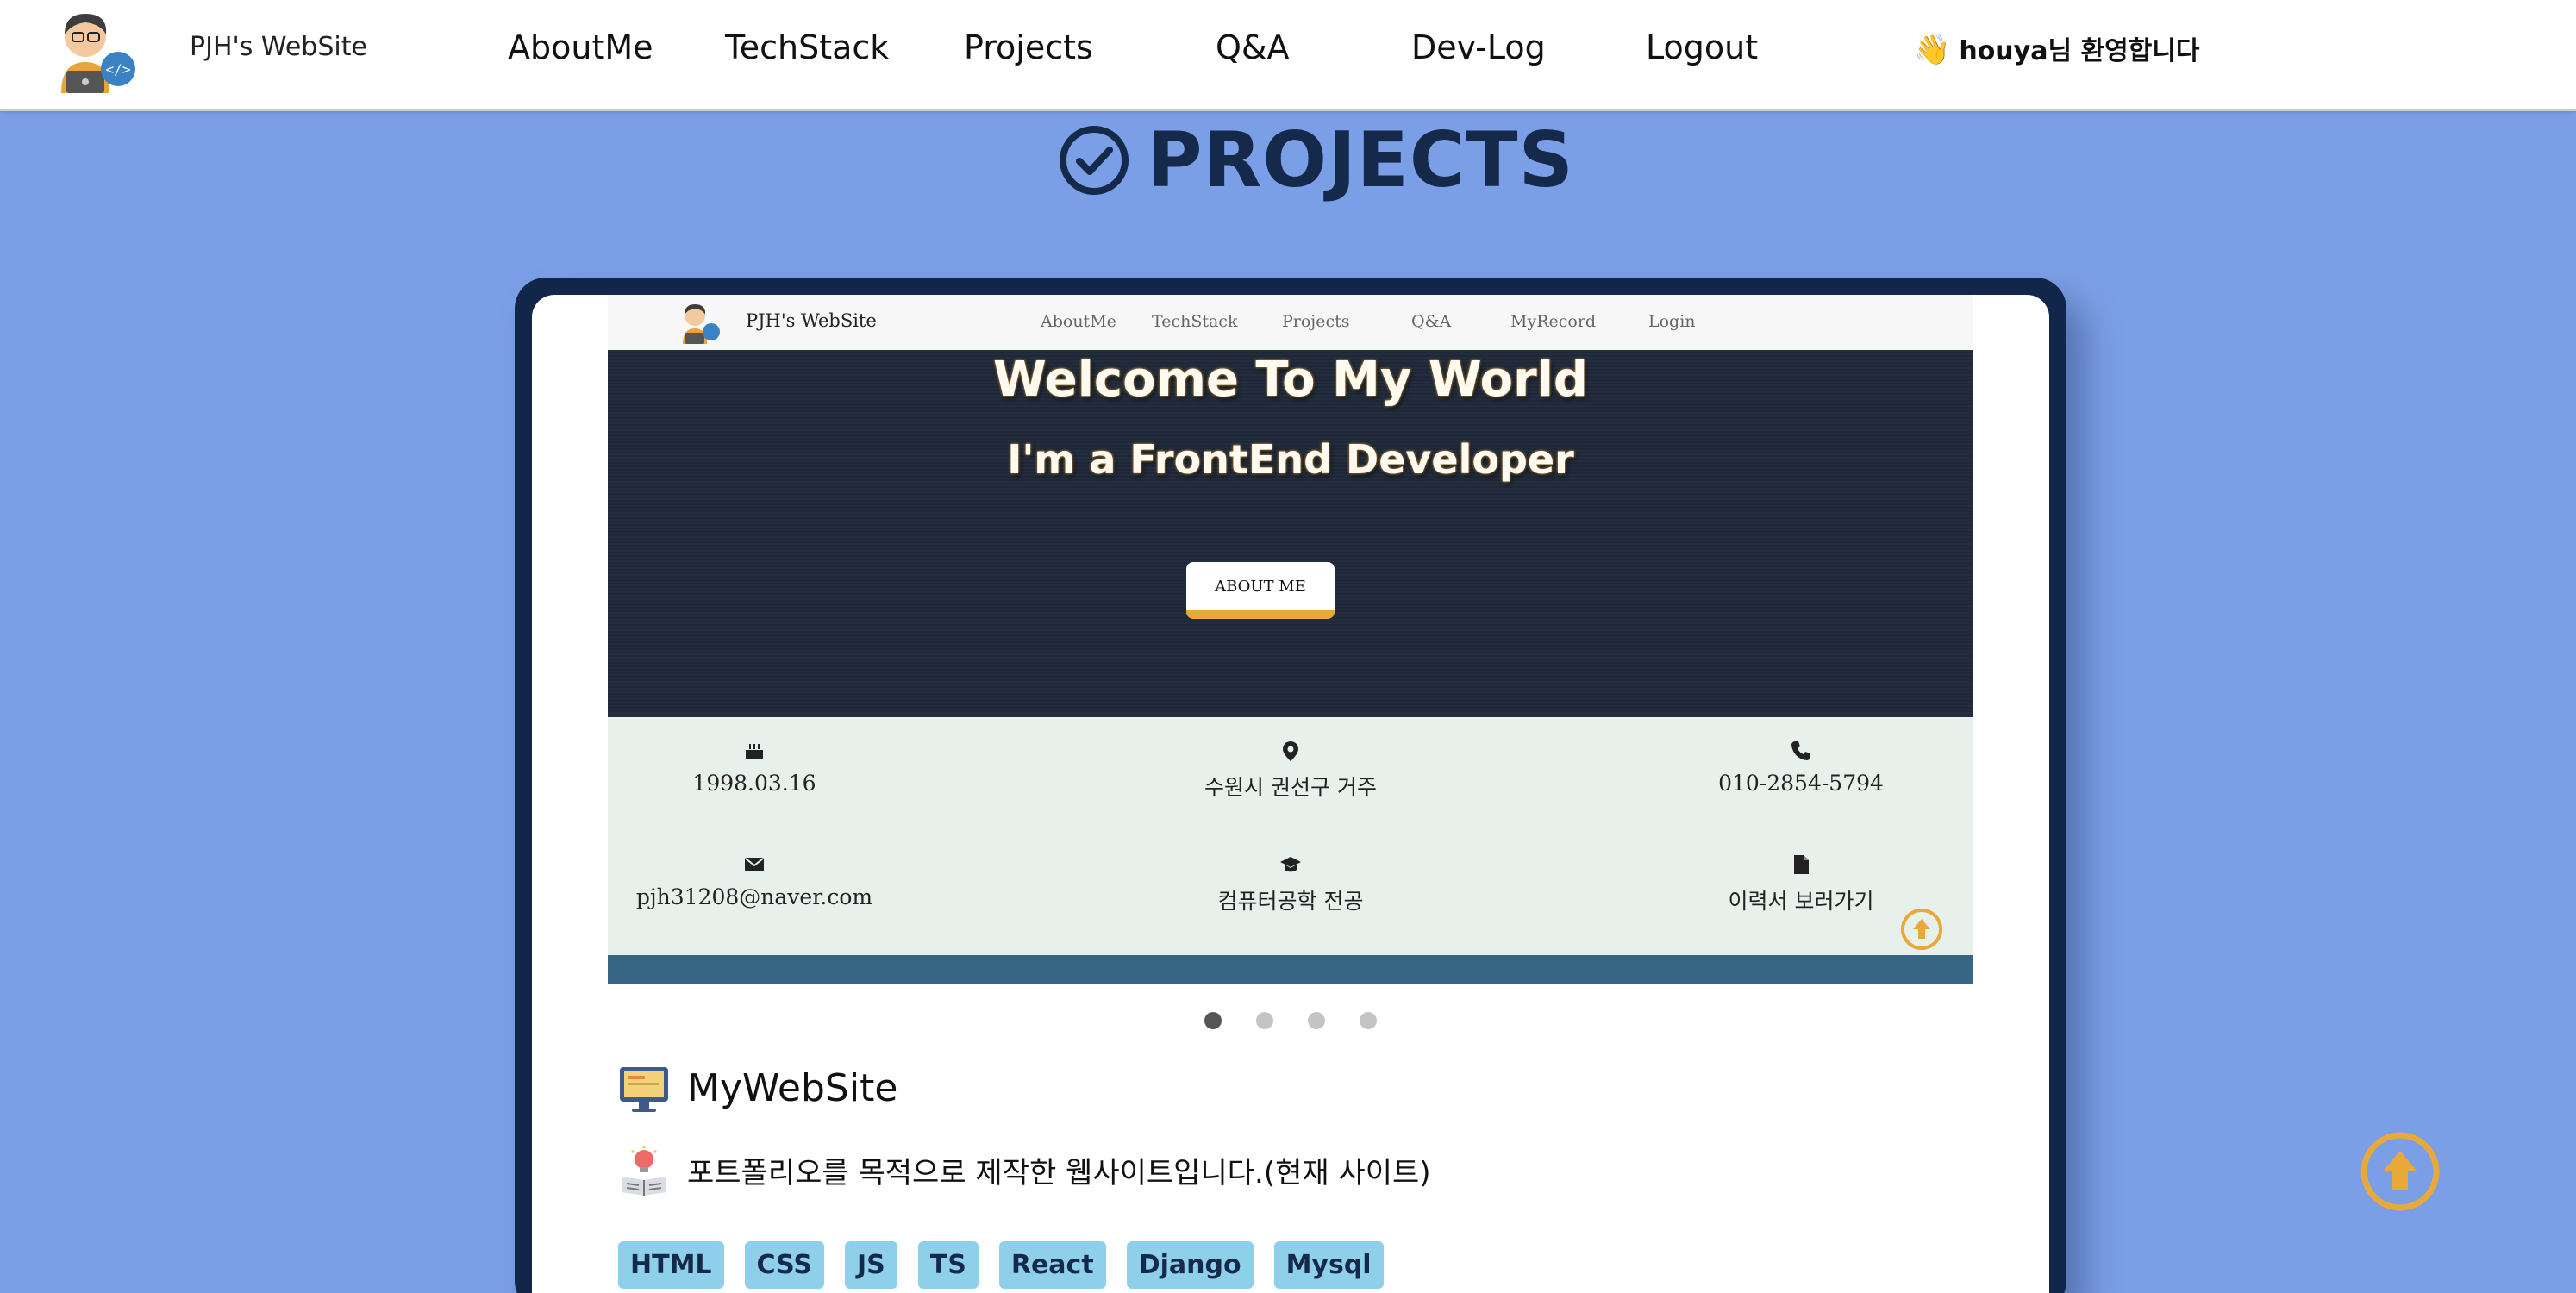 Image resolution: width=2576 pixels, height=1293 pixels. I want to click on info-phone-text: 010-2854-5794, so click(1801, 783).